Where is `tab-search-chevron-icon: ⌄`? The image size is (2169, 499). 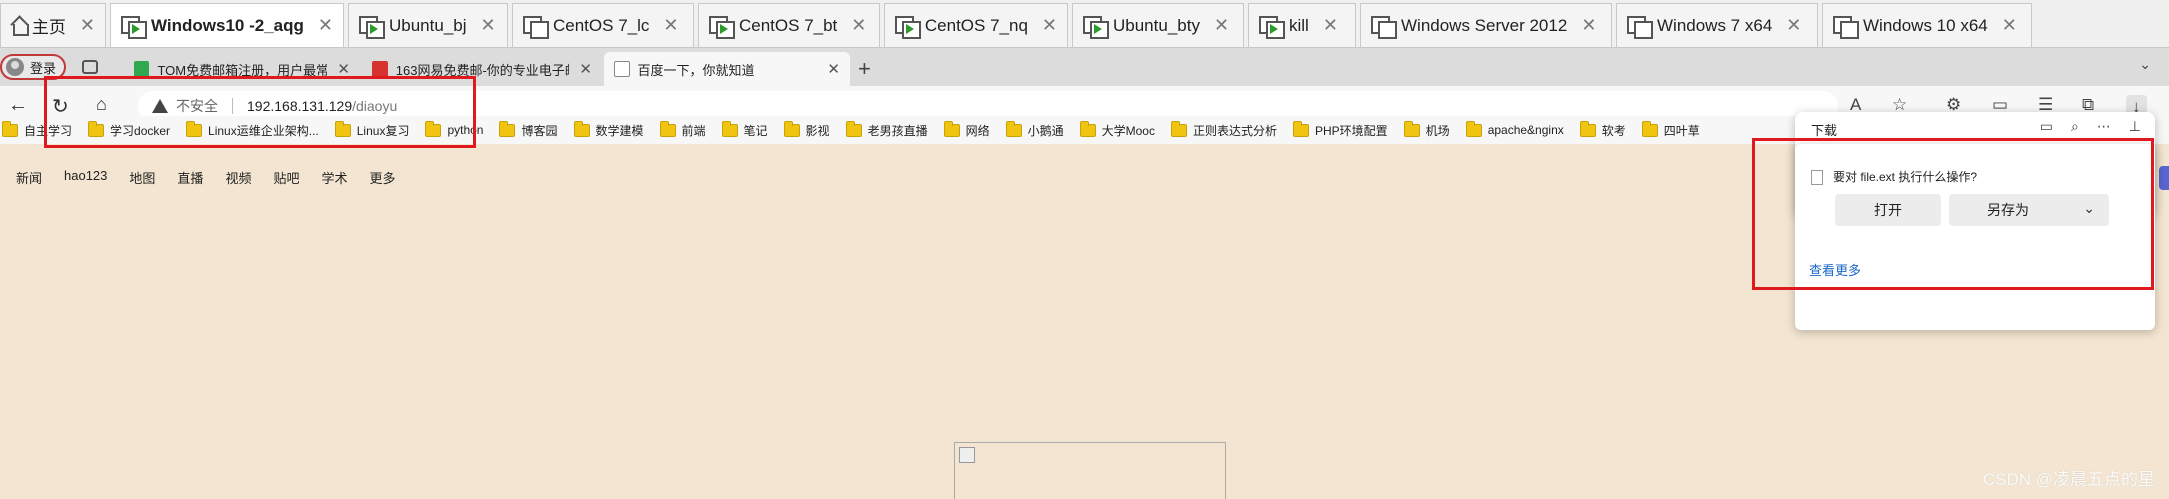
tab-search-chevron-icon: ⌄ is located at coordinates (2145, 64).